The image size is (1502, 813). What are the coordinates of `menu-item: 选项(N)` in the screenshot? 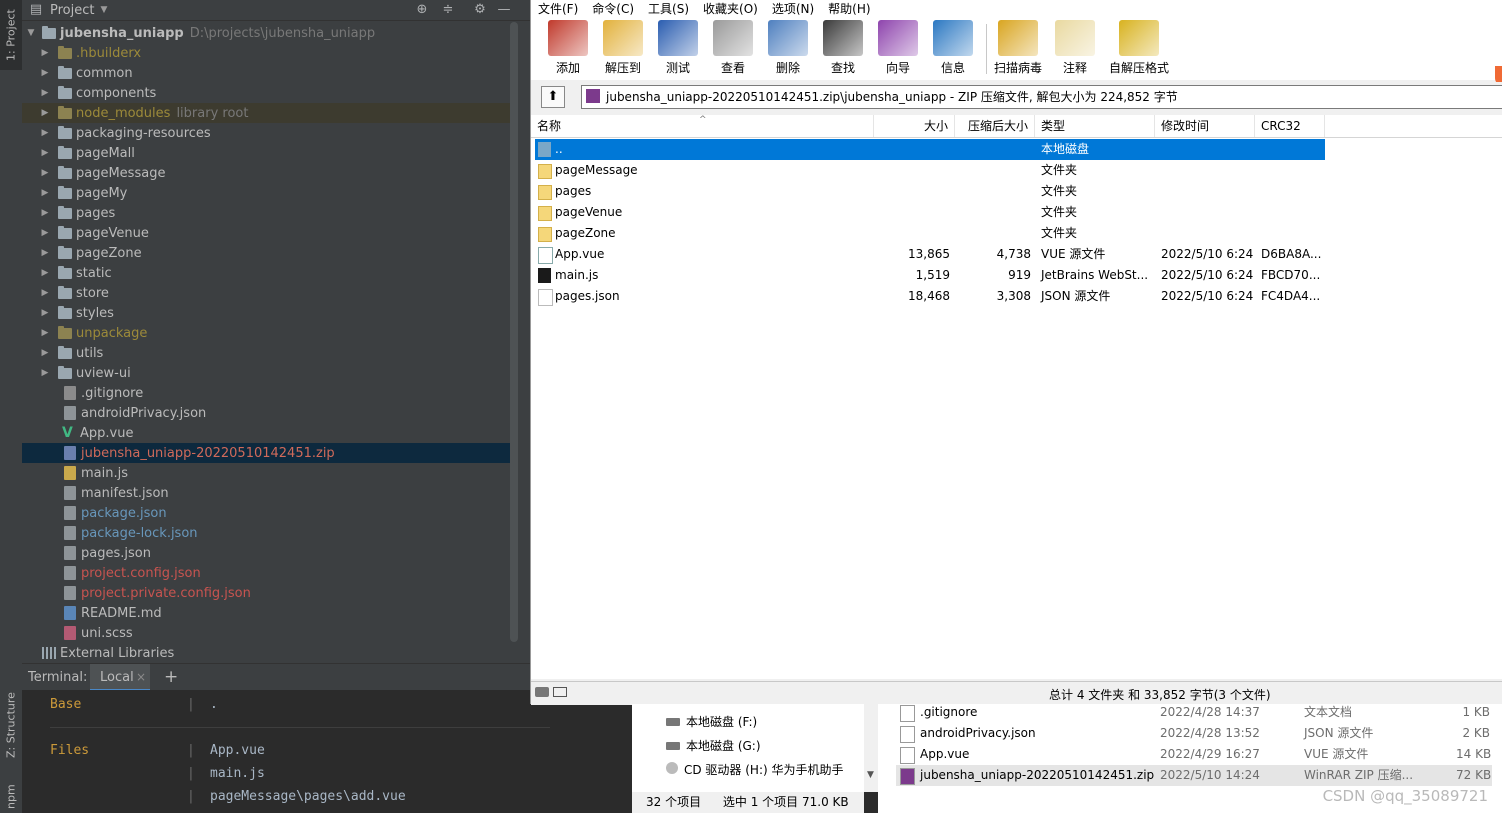 It's located at (793, 9).